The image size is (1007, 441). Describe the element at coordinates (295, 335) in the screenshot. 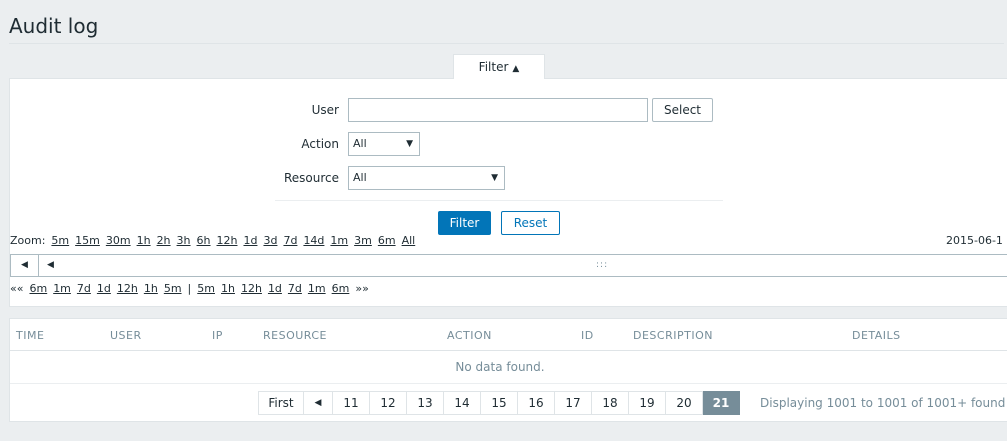

I see `column-header-resource: RESOURCE` at that location.